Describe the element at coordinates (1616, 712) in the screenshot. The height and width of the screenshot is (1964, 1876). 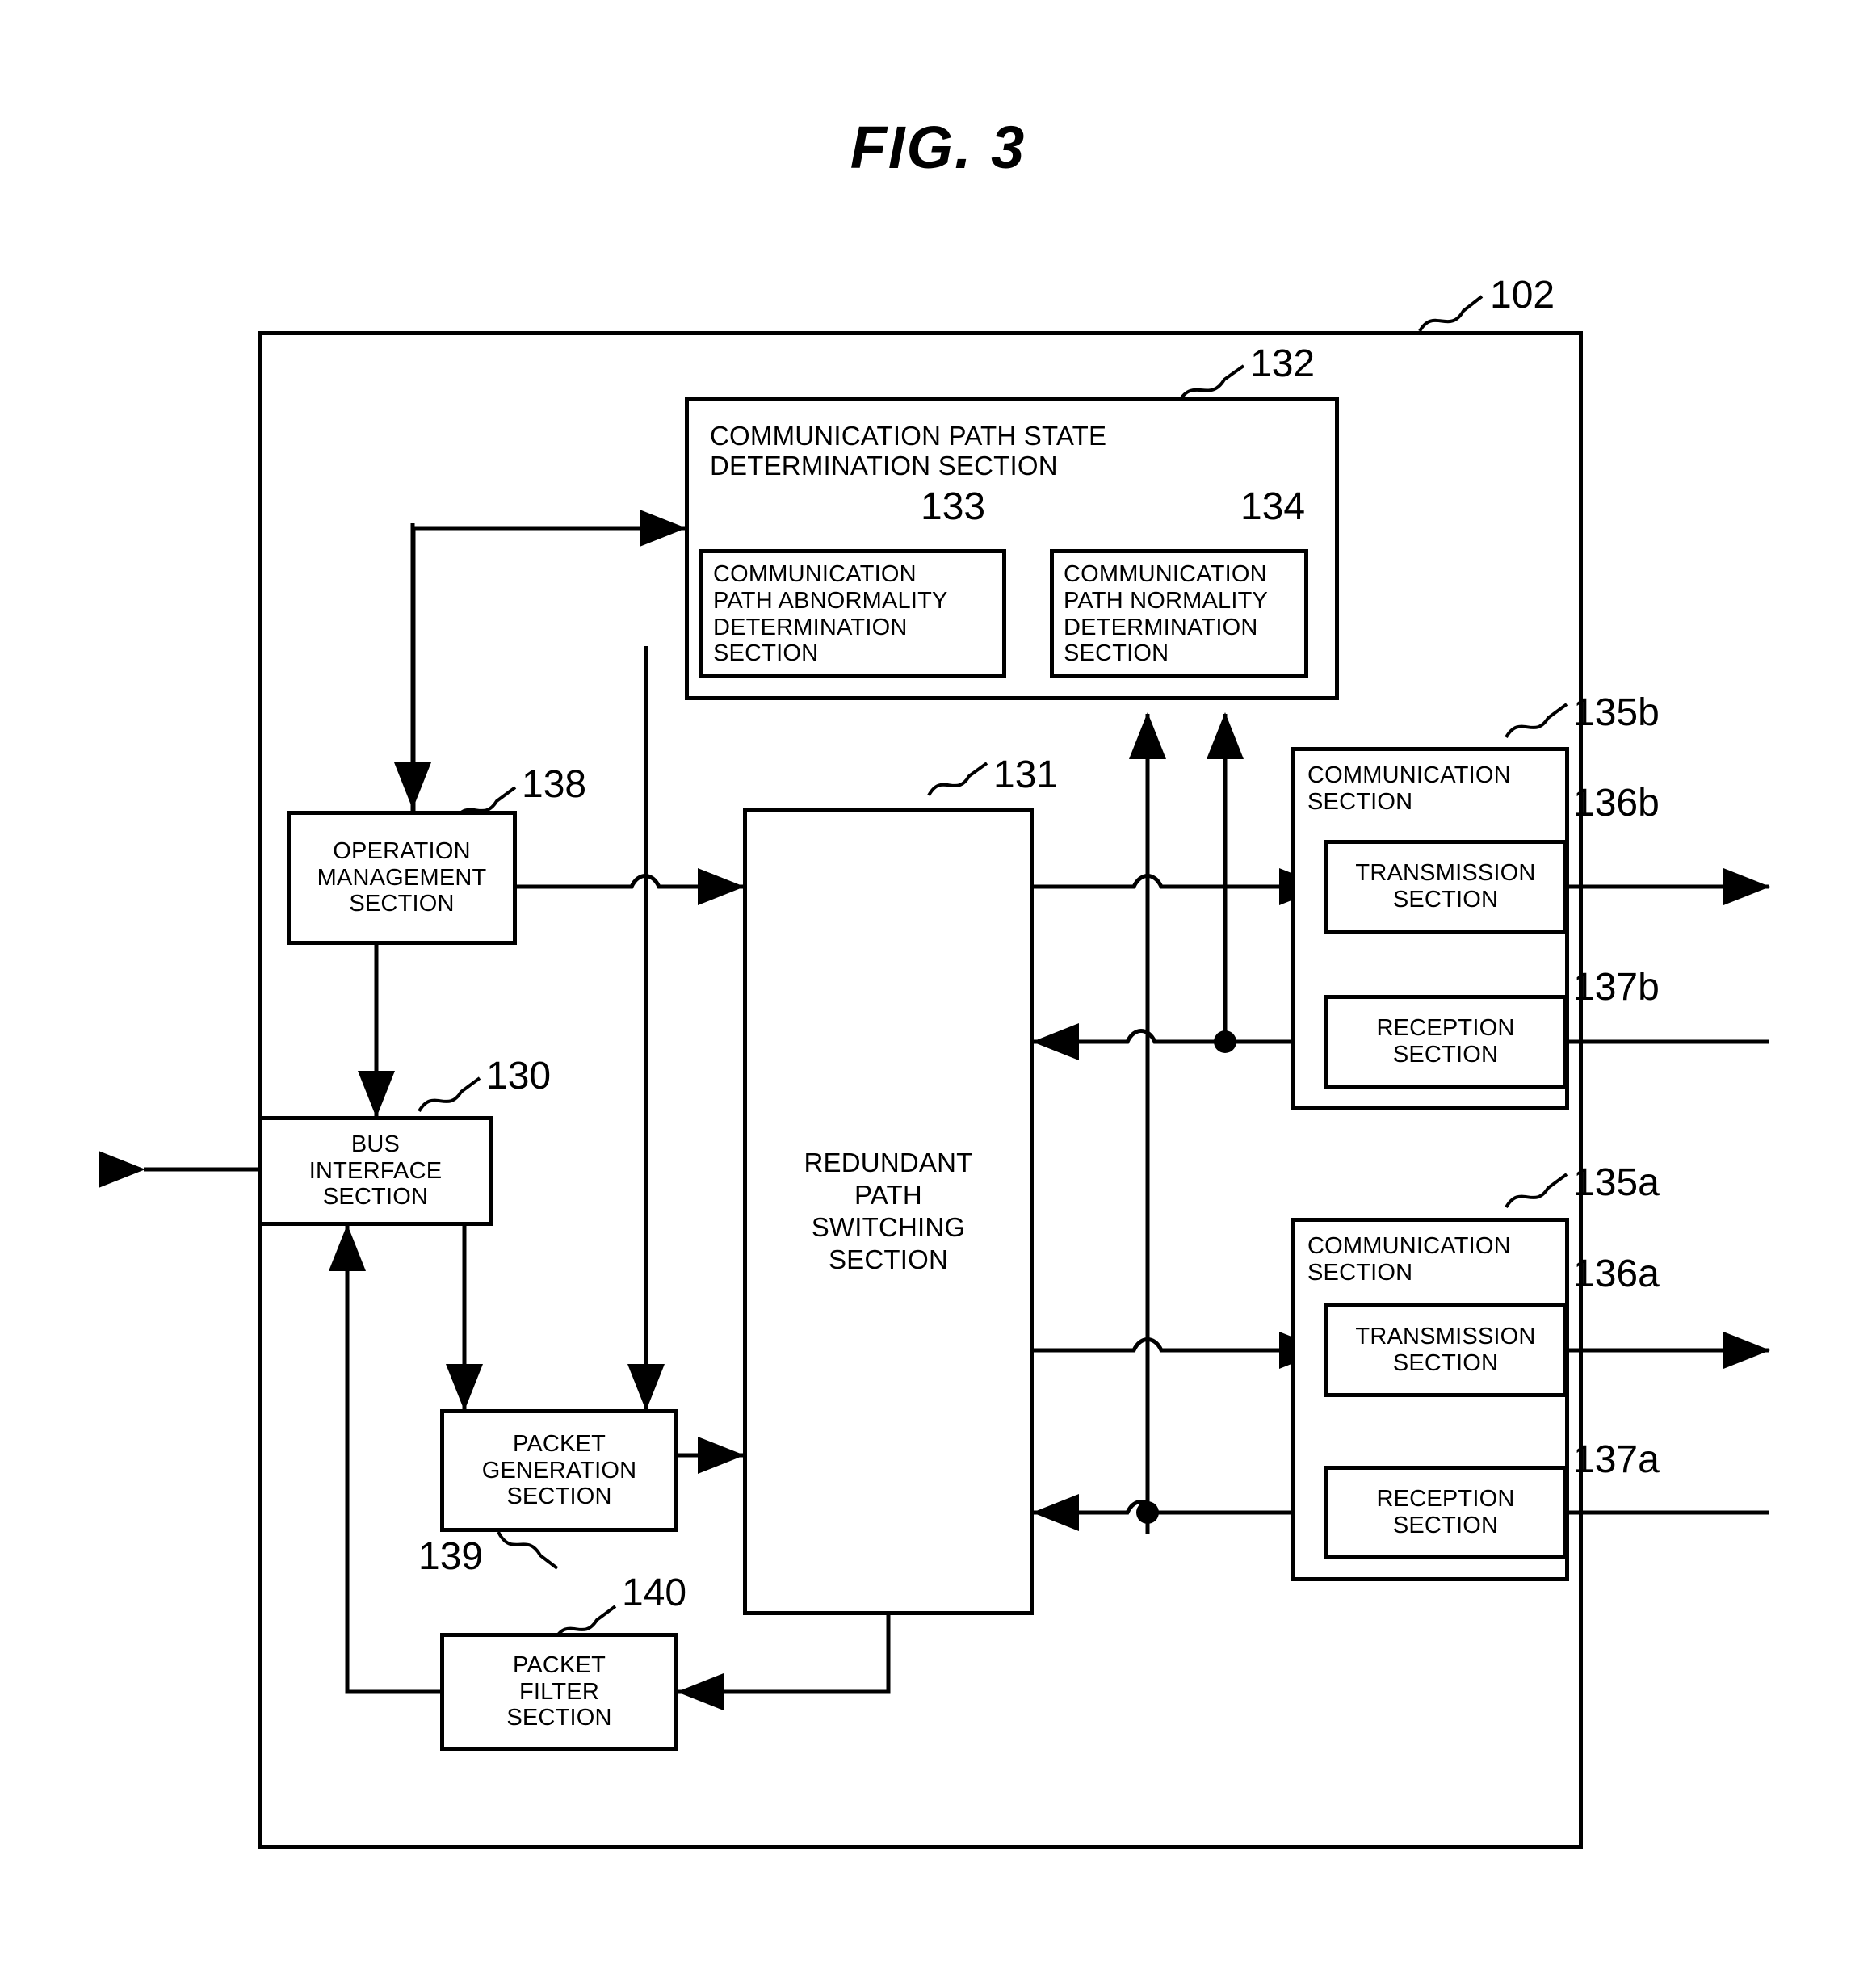
I see `ref-135b: 135b` at that location.